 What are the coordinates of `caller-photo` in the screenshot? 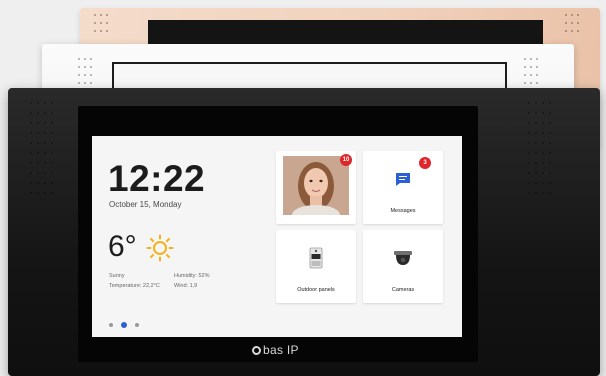 It's located at (316, 185).